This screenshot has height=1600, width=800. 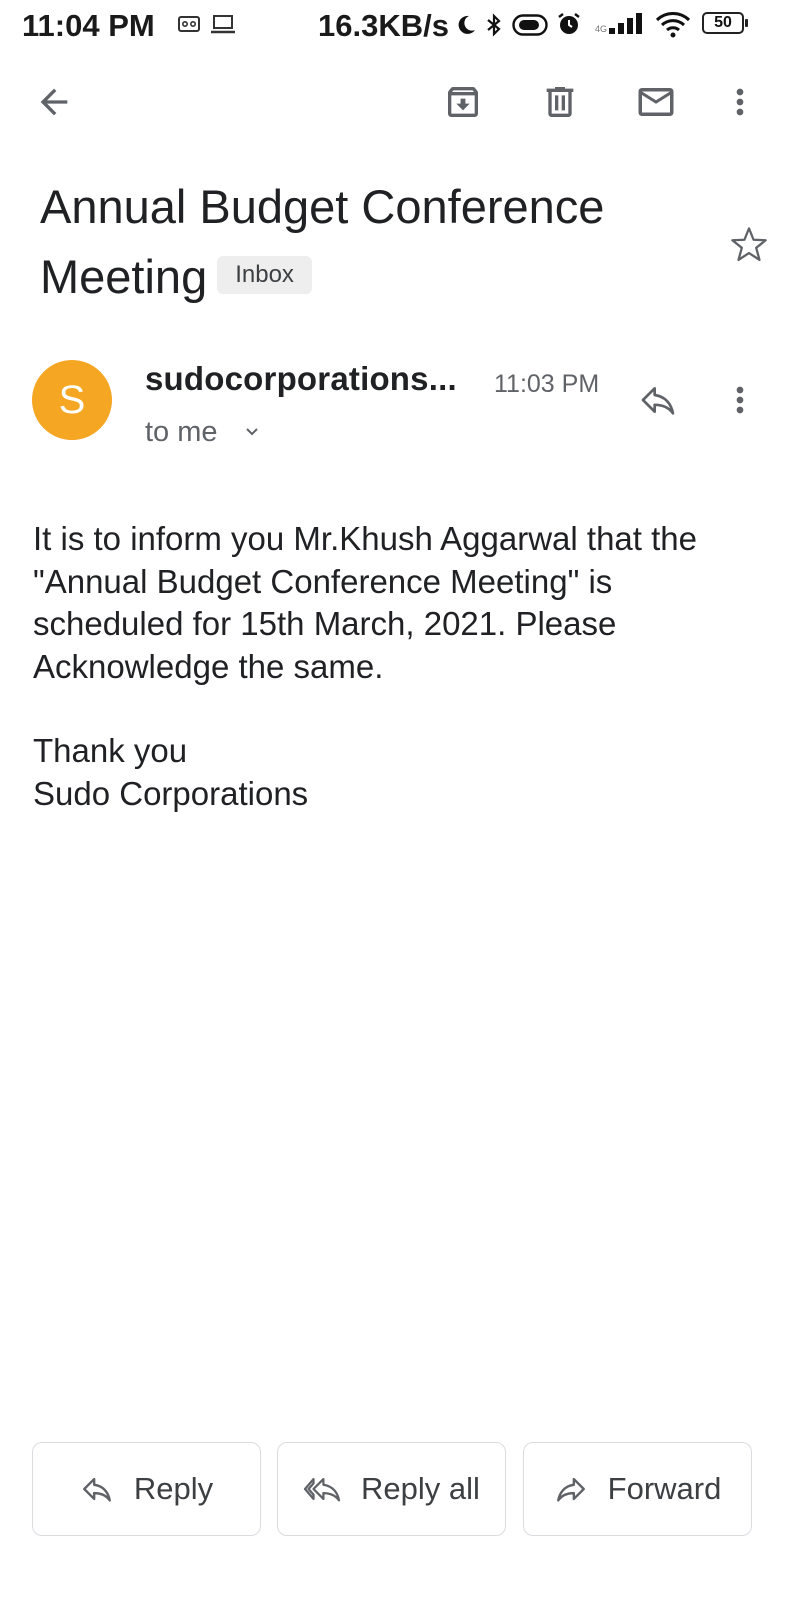 I want to click on inbox-label-chip: Inbox, so click(x=264, y=274).